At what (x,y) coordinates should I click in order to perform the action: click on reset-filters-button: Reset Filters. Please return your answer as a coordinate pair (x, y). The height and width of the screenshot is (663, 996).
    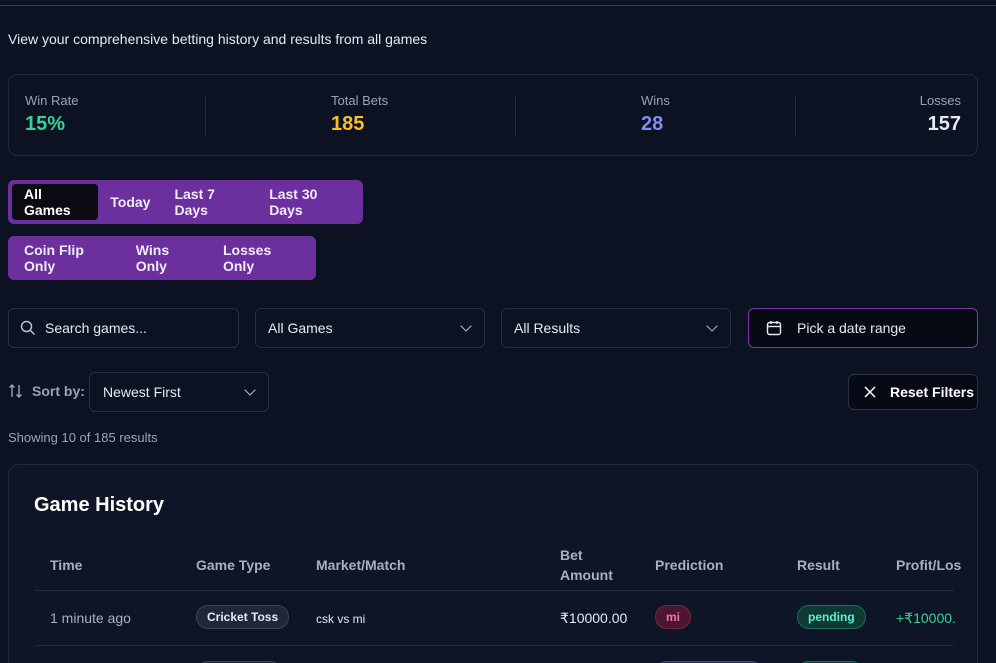
    Looking at the image, I should click on (913, 392).